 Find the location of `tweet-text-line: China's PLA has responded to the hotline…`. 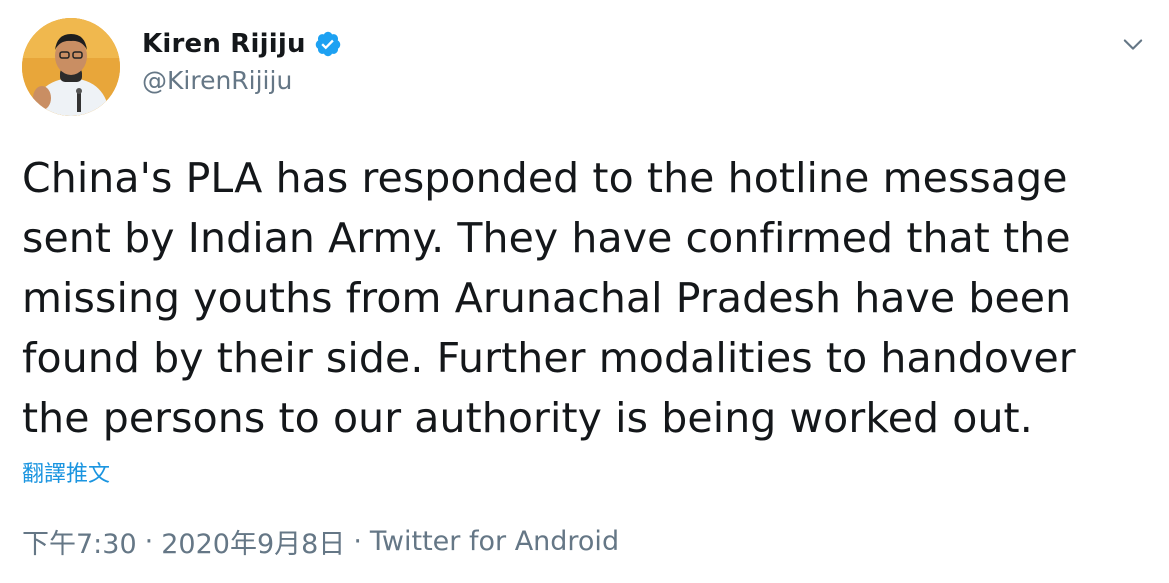

tweet-text-line: China's PLA has responded to the hotline… is located at coordinates (545, 178).